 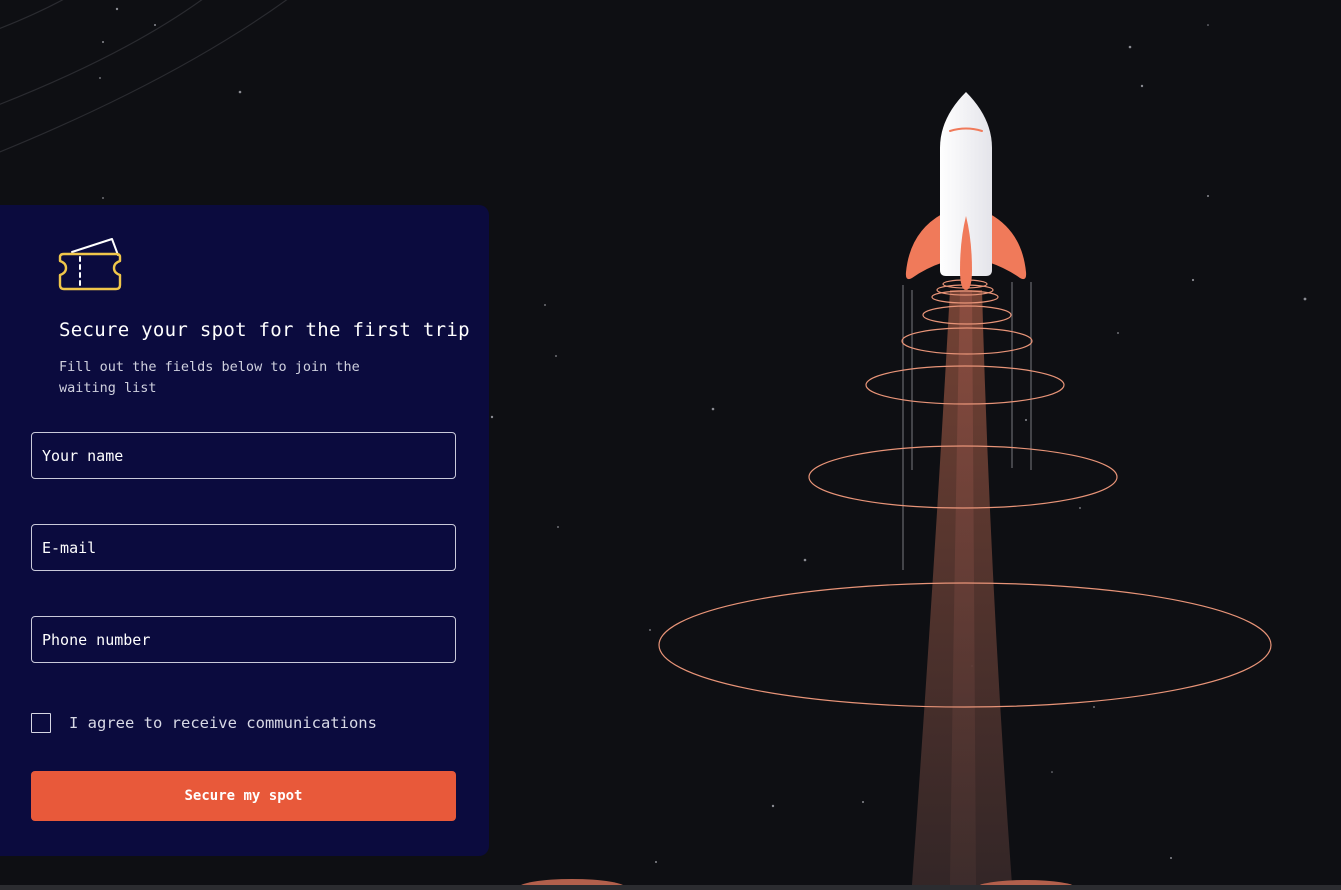 What do you see at coordinates (670, 887) in the screenshot?
I see `bottom-edge` at bounding box center [670, 887].